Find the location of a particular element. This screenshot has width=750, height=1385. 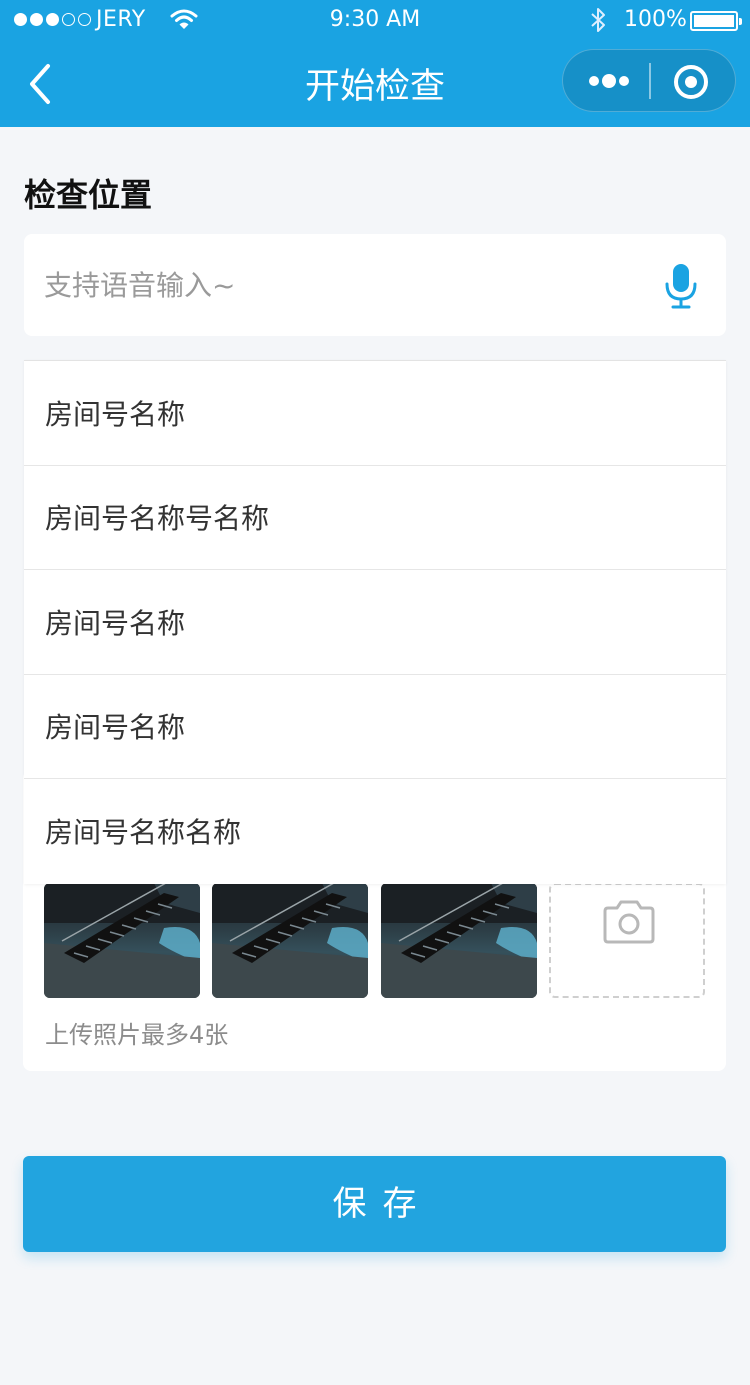

capsule-divider is located at coordinates (650, 81).